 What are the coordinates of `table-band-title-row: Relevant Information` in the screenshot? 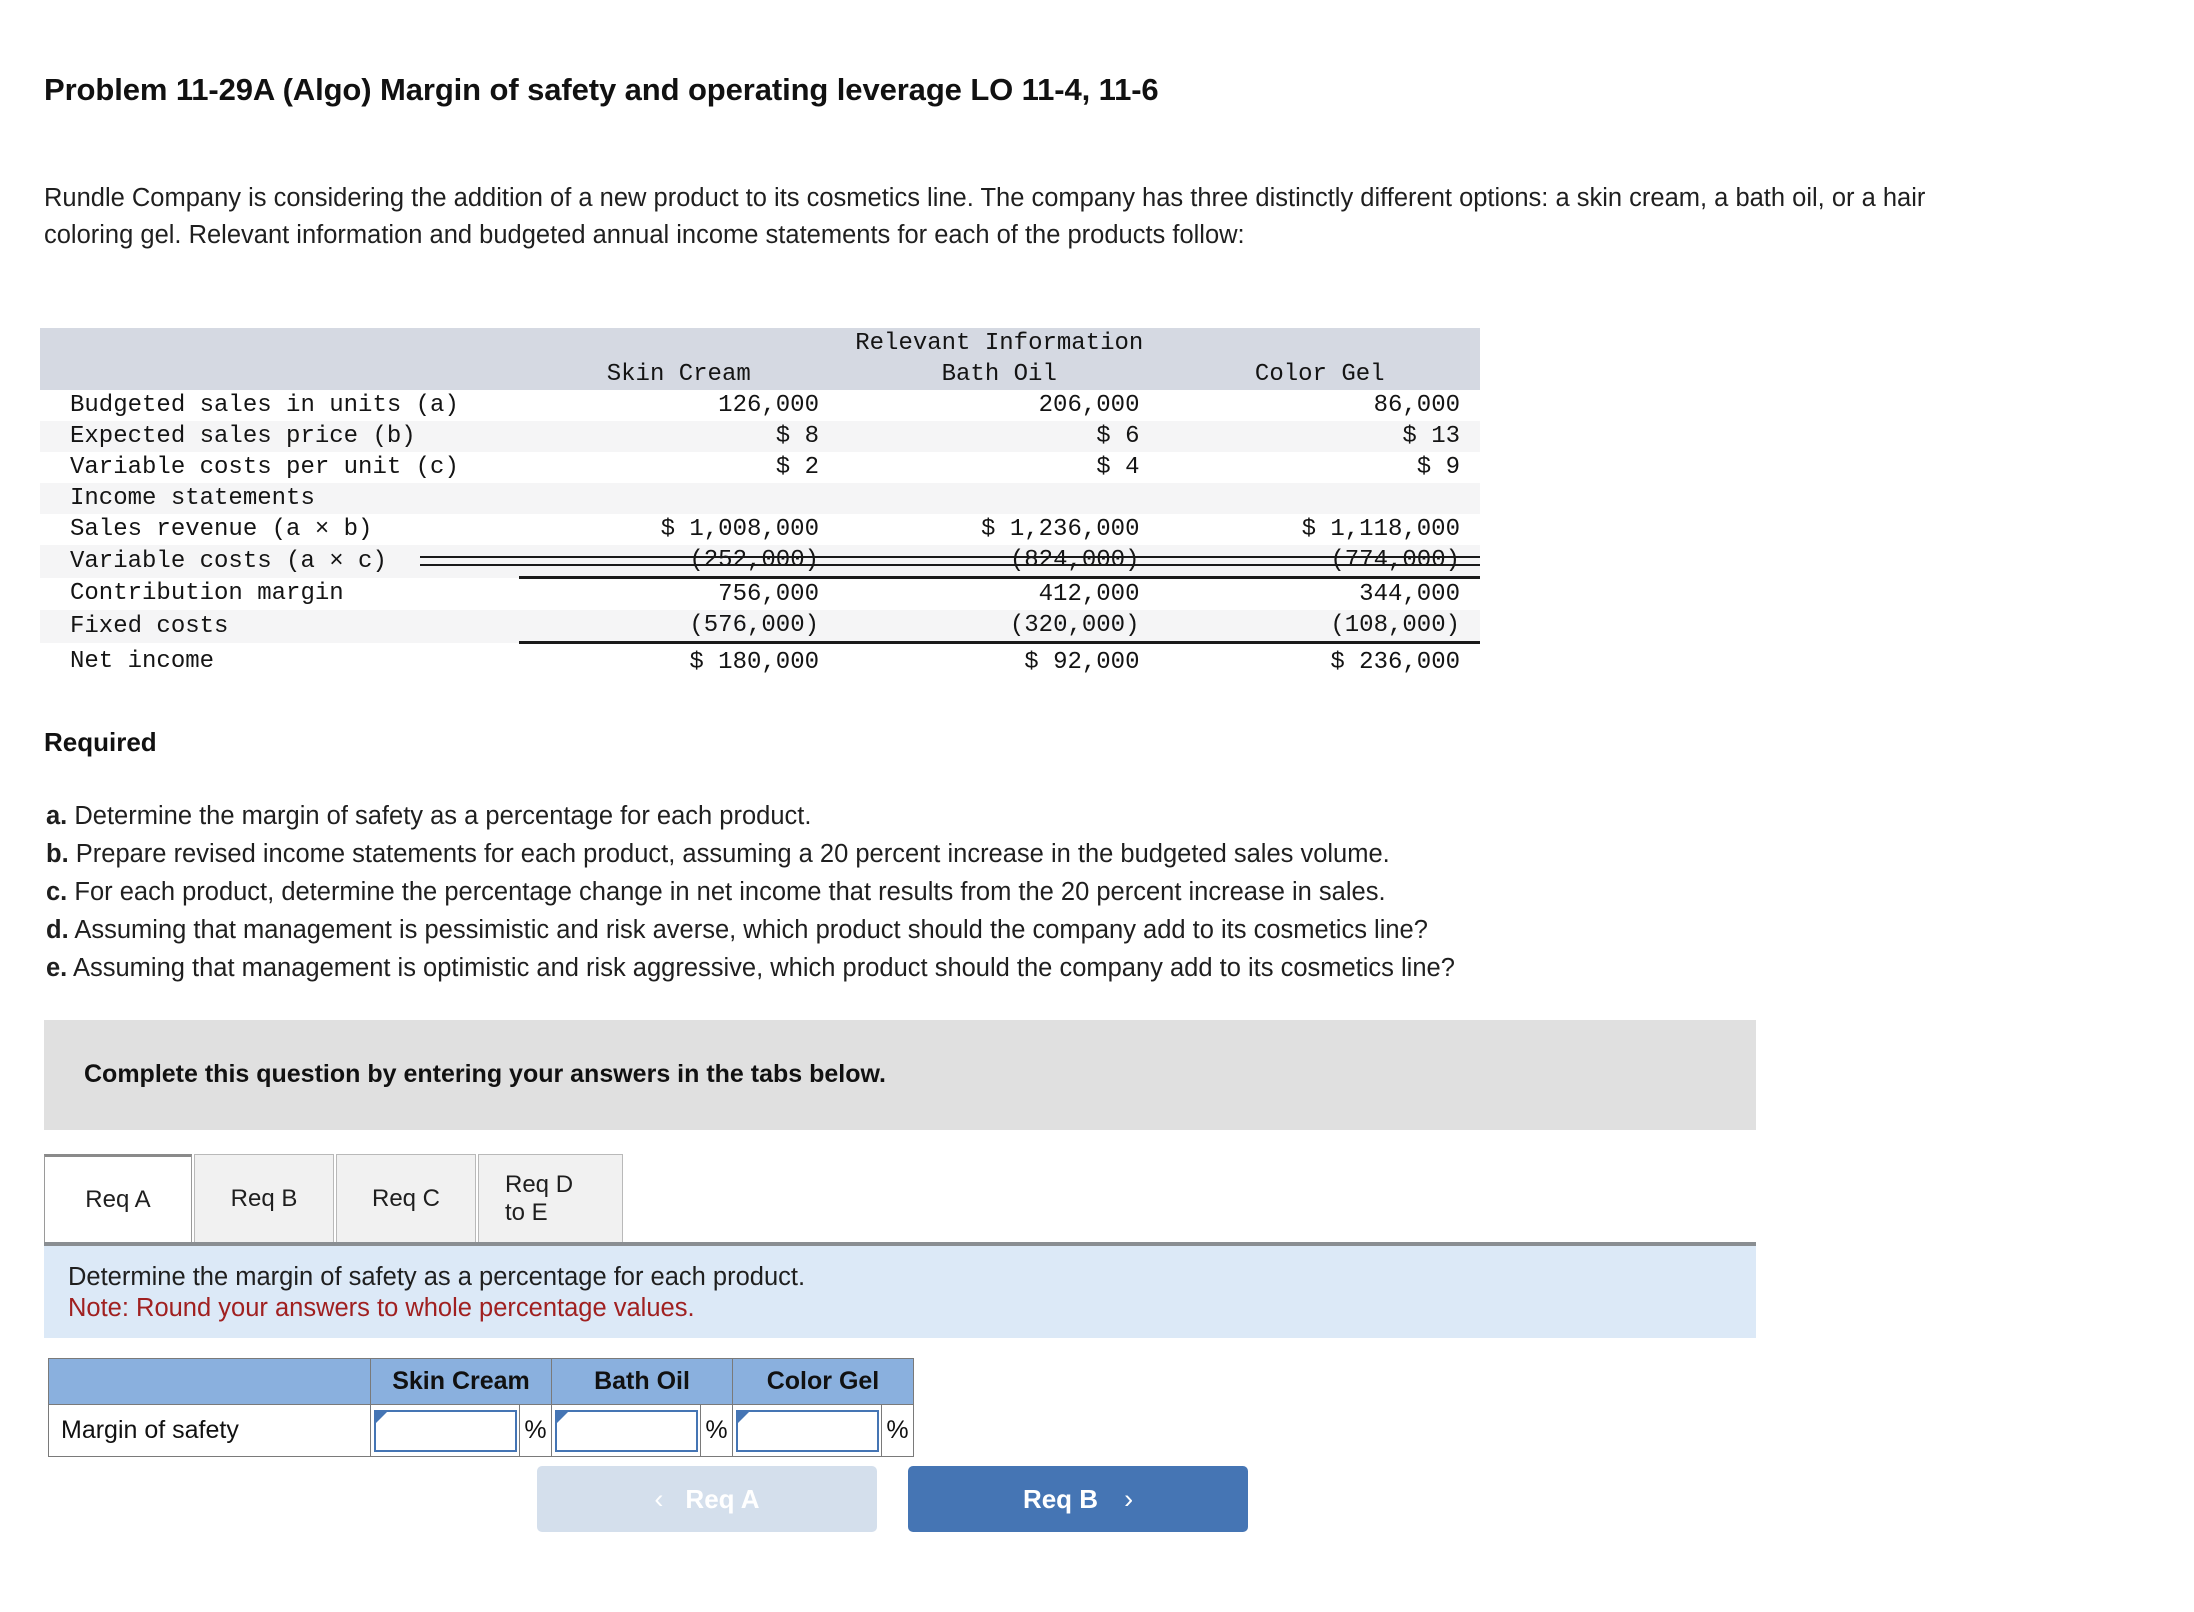 It's located at (760, 343).